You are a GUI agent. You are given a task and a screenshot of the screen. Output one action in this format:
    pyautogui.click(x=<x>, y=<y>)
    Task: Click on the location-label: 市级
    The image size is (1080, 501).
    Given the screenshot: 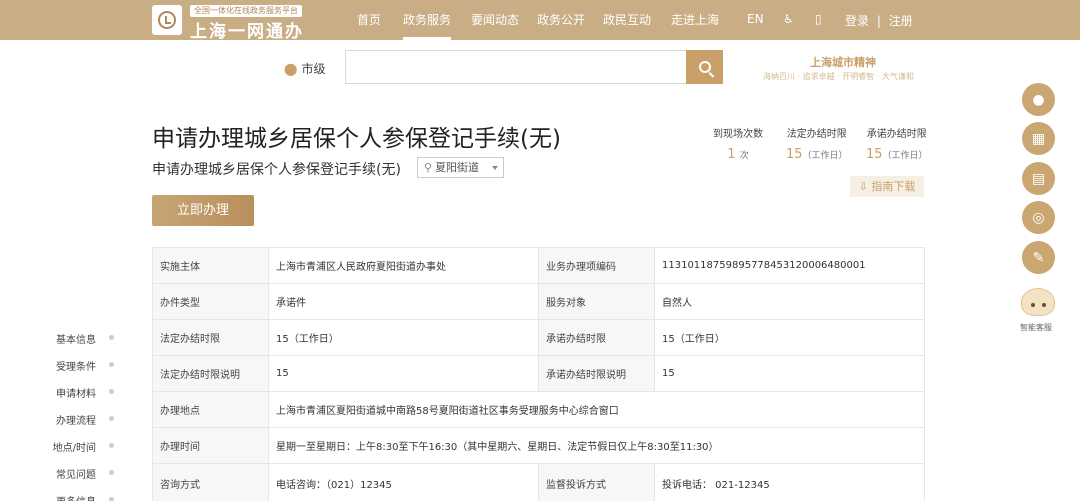 What is the action you would take?
    pyautogui.click(x=313, y=69)
    